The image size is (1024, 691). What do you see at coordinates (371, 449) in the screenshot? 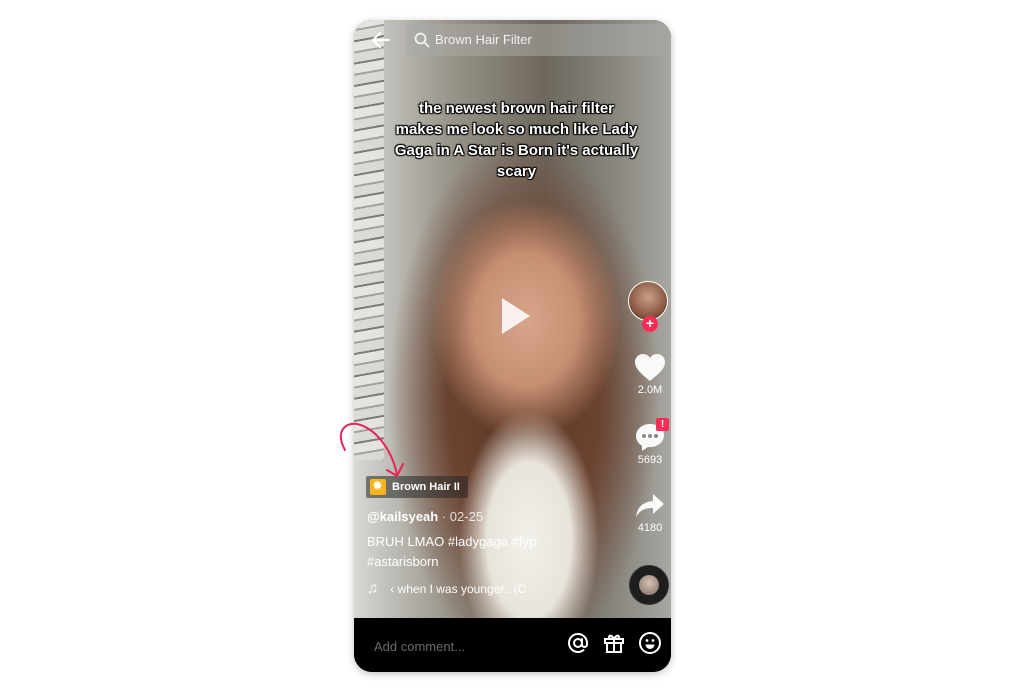
I see `annotation-arrow` at bounding box center [371, 449].